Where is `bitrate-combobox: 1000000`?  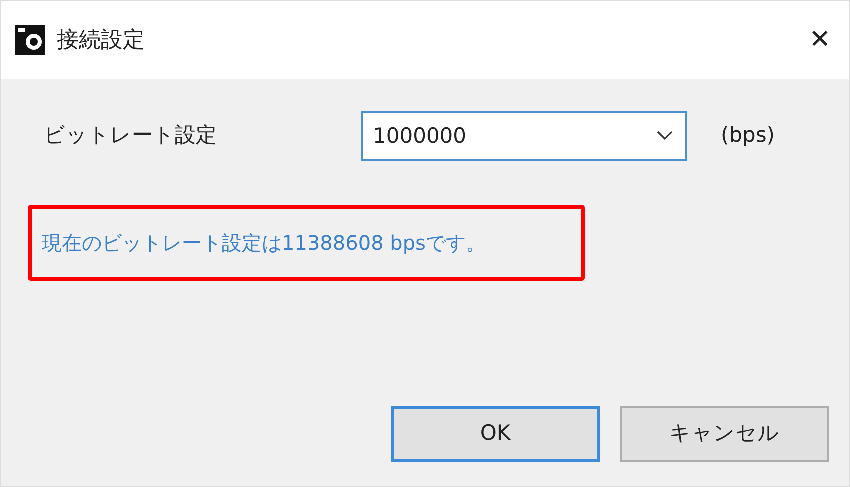 bitrate-combobox: 1000000 is located at coordinates (524, 136).